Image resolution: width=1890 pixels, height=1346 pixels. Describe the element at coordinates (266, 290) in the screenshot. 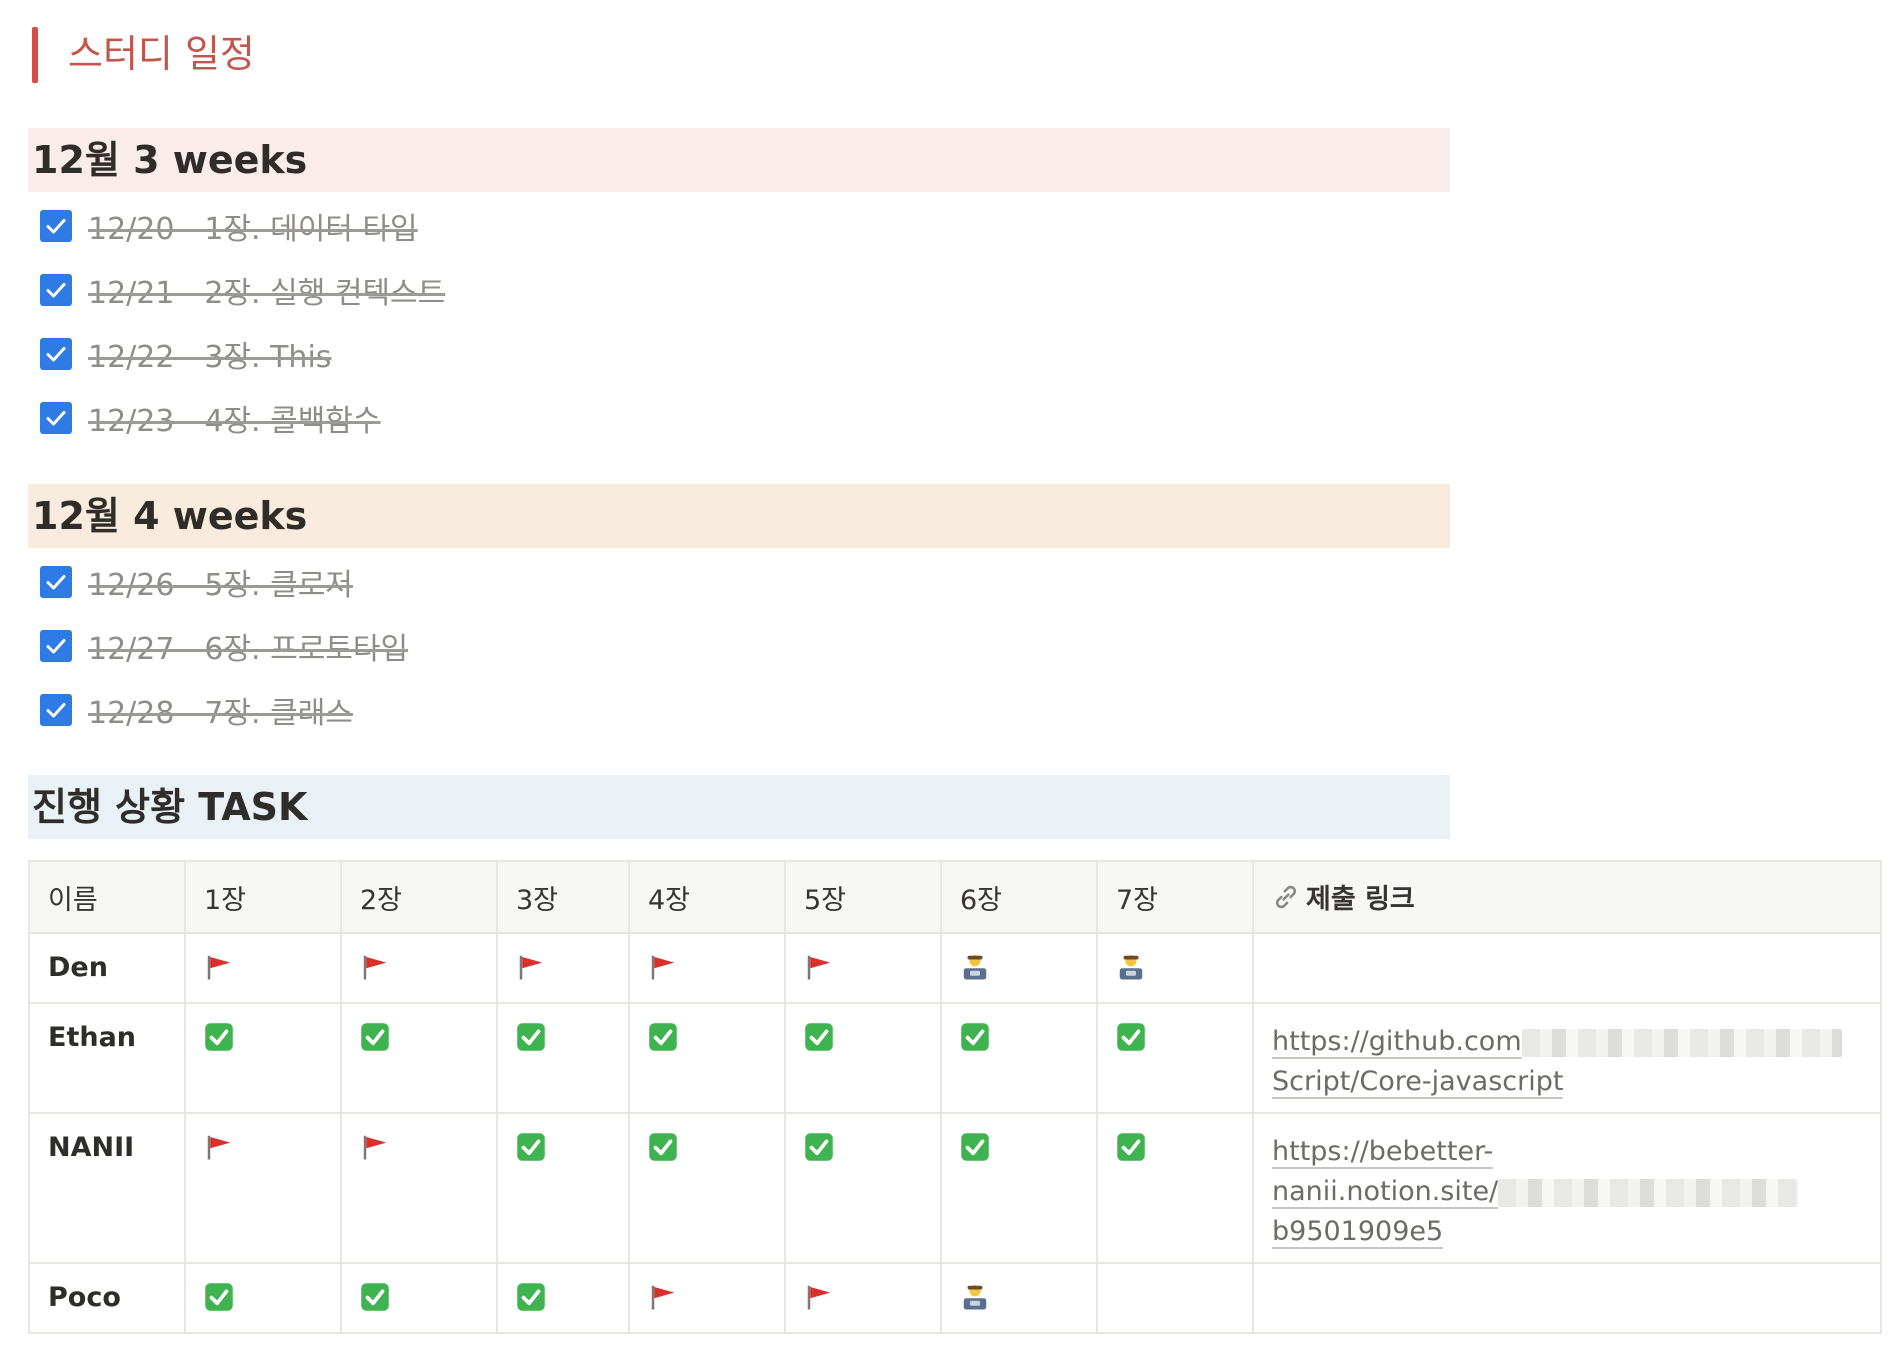

I see `todo-text: 12/21 - 2장. 실행 컨텍스트` at that location.